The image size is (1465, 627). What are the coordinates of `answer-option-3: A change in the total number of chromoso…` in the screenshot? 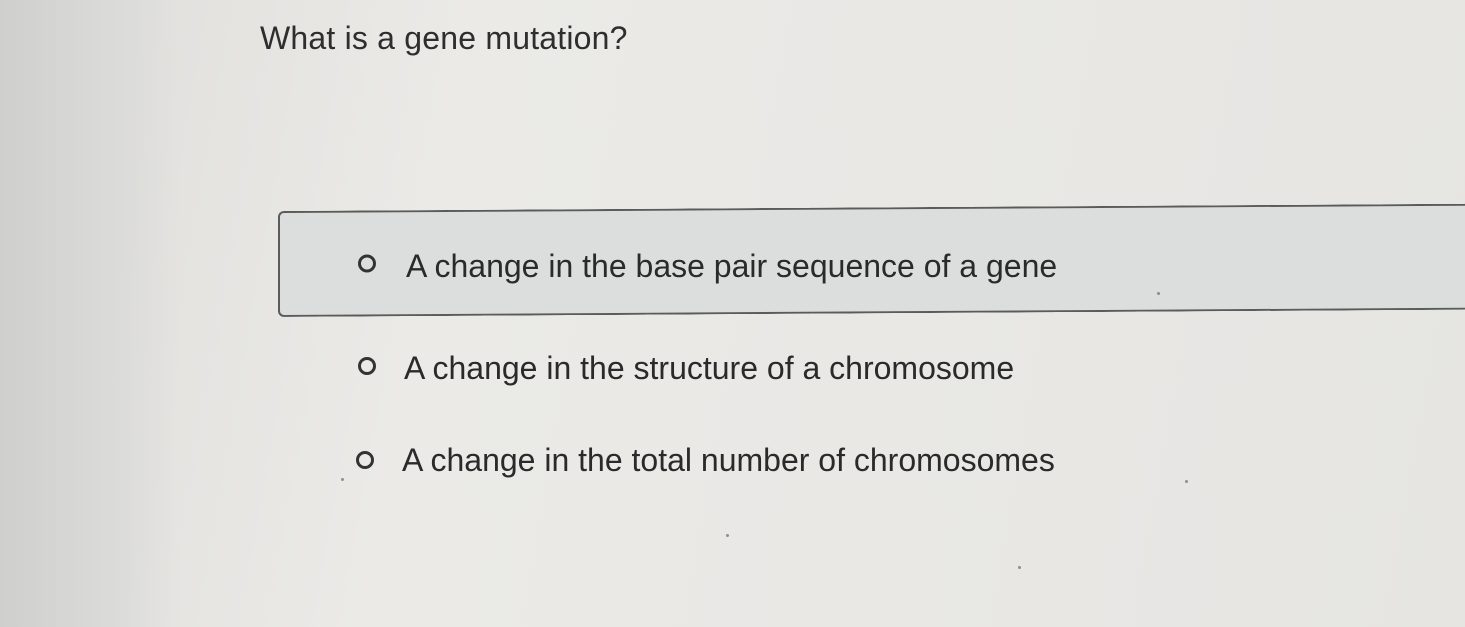 It's located at (871, 461).